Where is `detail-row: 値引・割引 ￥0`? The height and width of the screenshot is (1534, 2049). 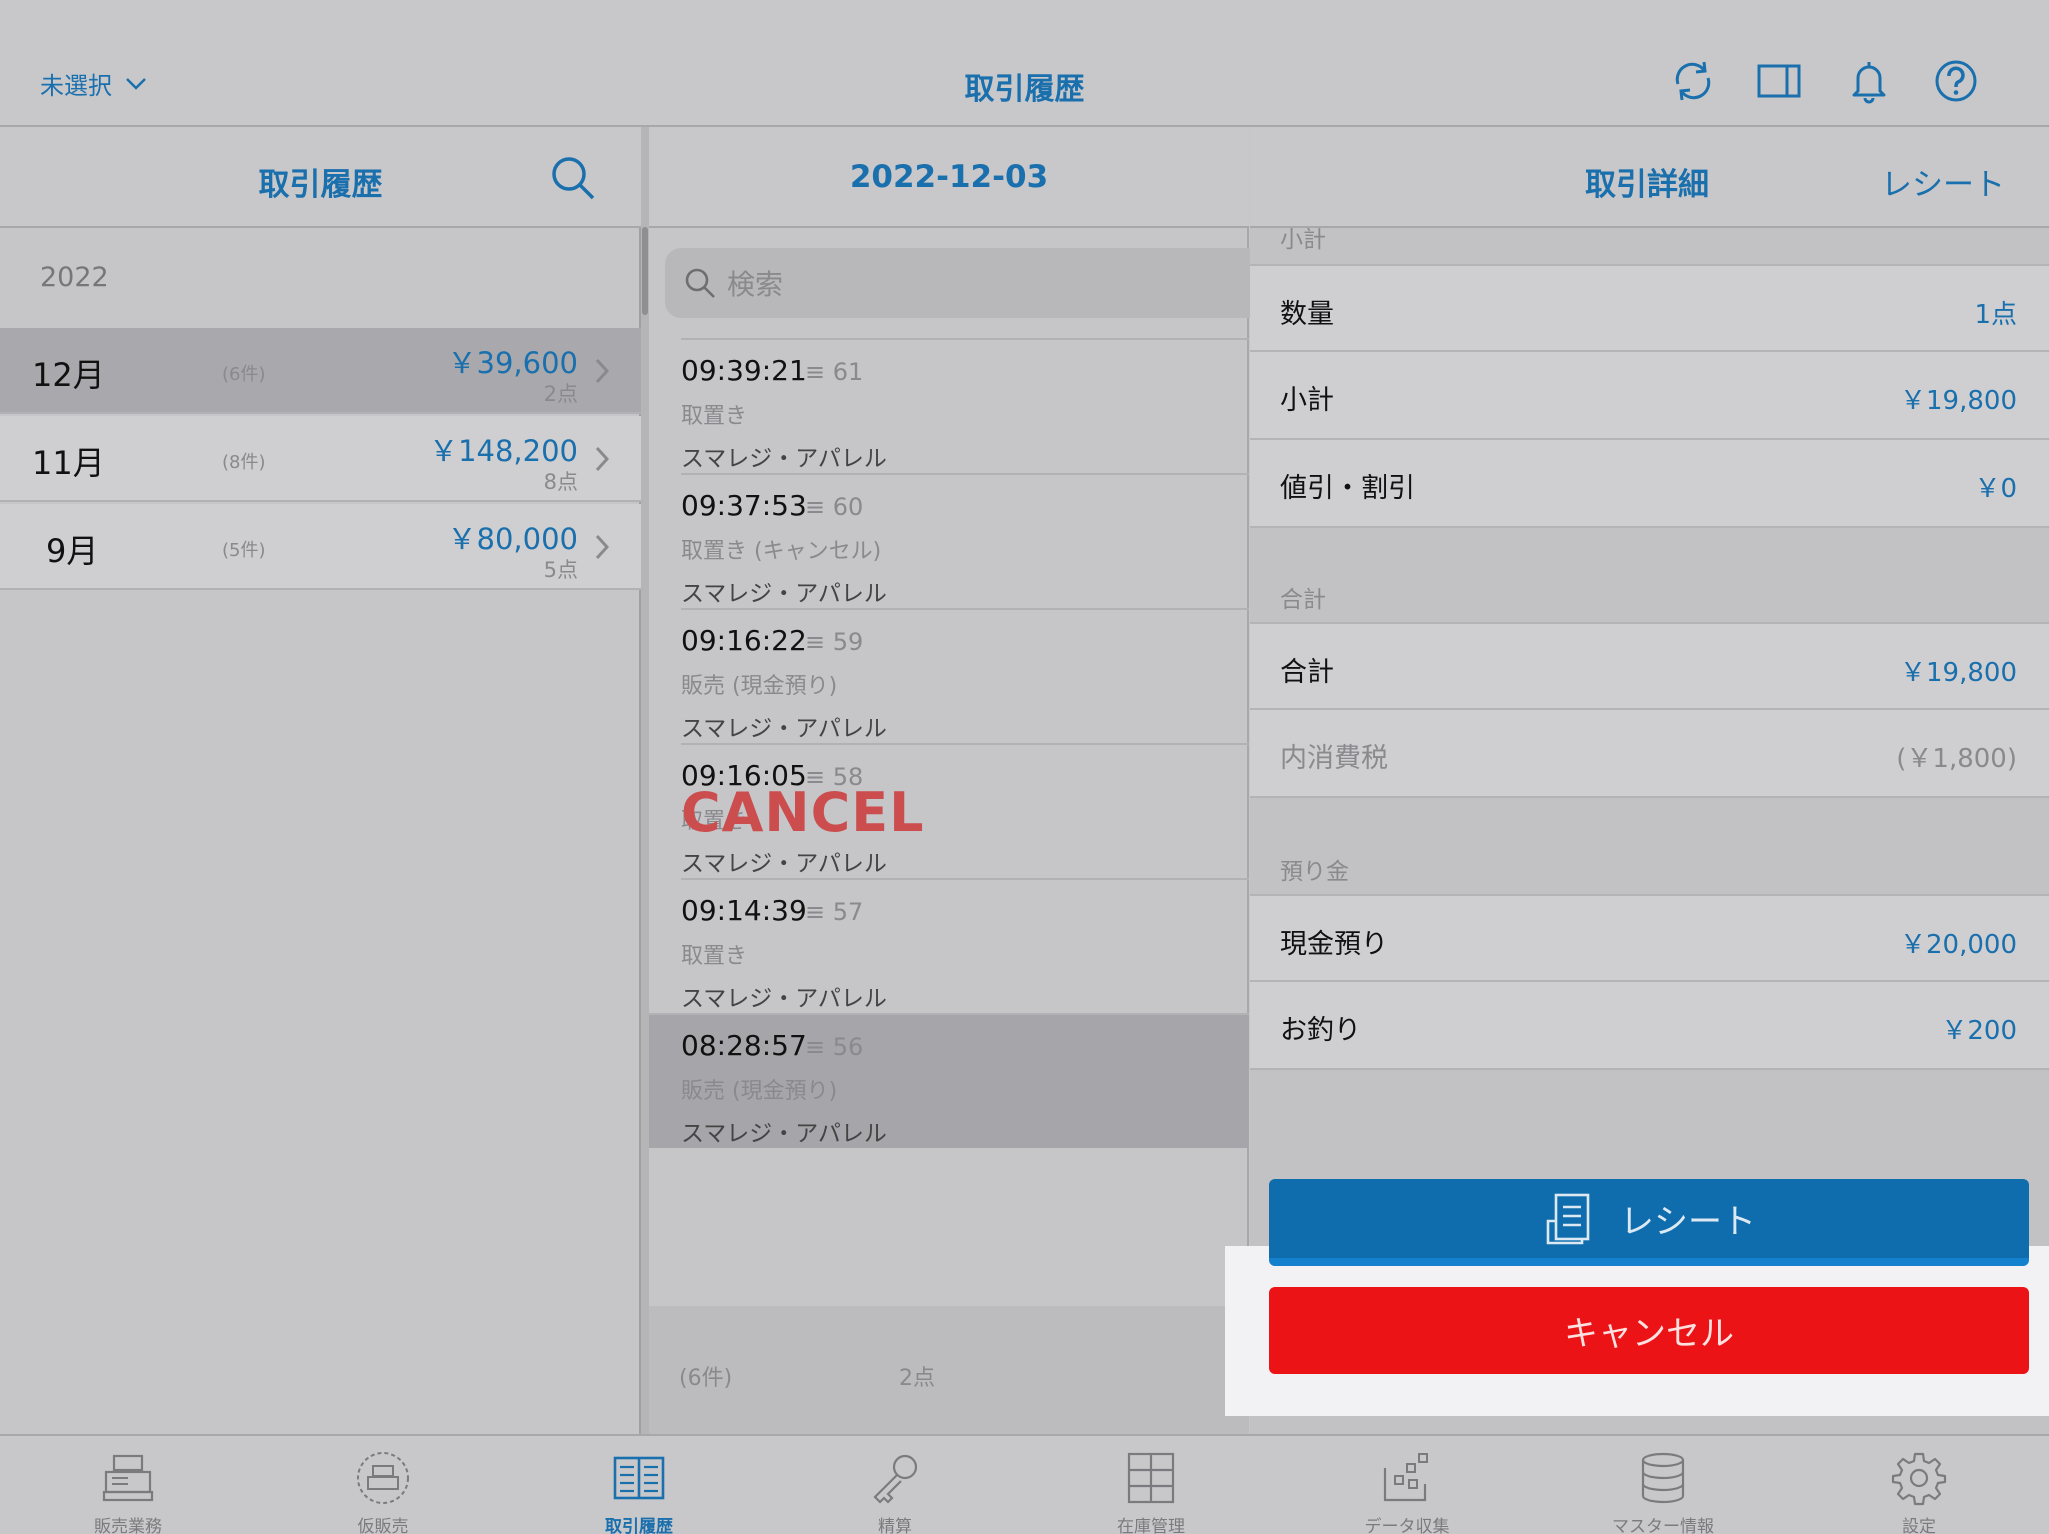
detail-row: 値引・割引 ￥0 is located at coordinates (1649, 484).